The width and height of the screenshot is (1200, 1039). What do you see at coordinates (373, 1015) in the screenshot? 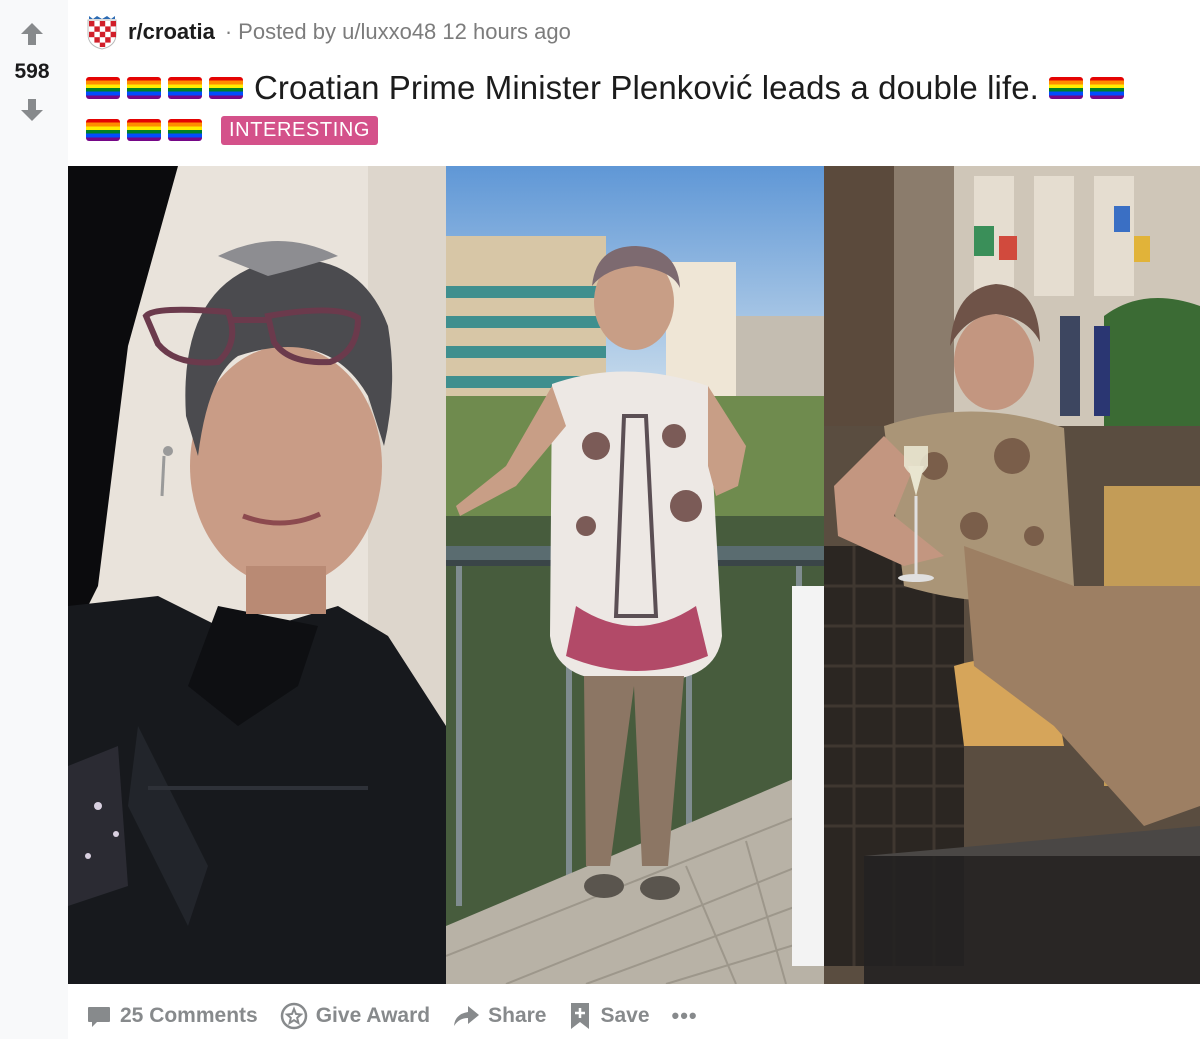
I see `give-award-label: Give Award` at bounding box center [373, 1015].